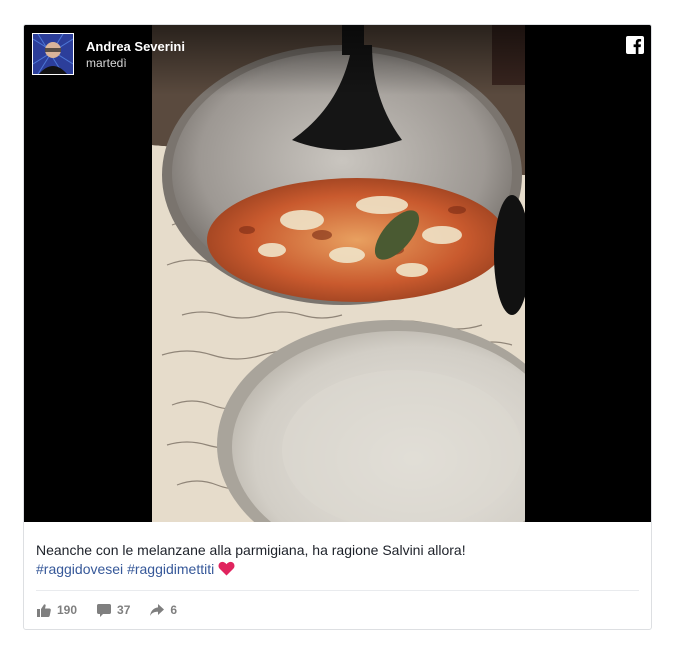 The height and width of the screenshot is (660, 680). What do you see at coordinates (44, 610) in the screenshot?
I see `thumbs-up-icon` at bounding box center [44, 610].